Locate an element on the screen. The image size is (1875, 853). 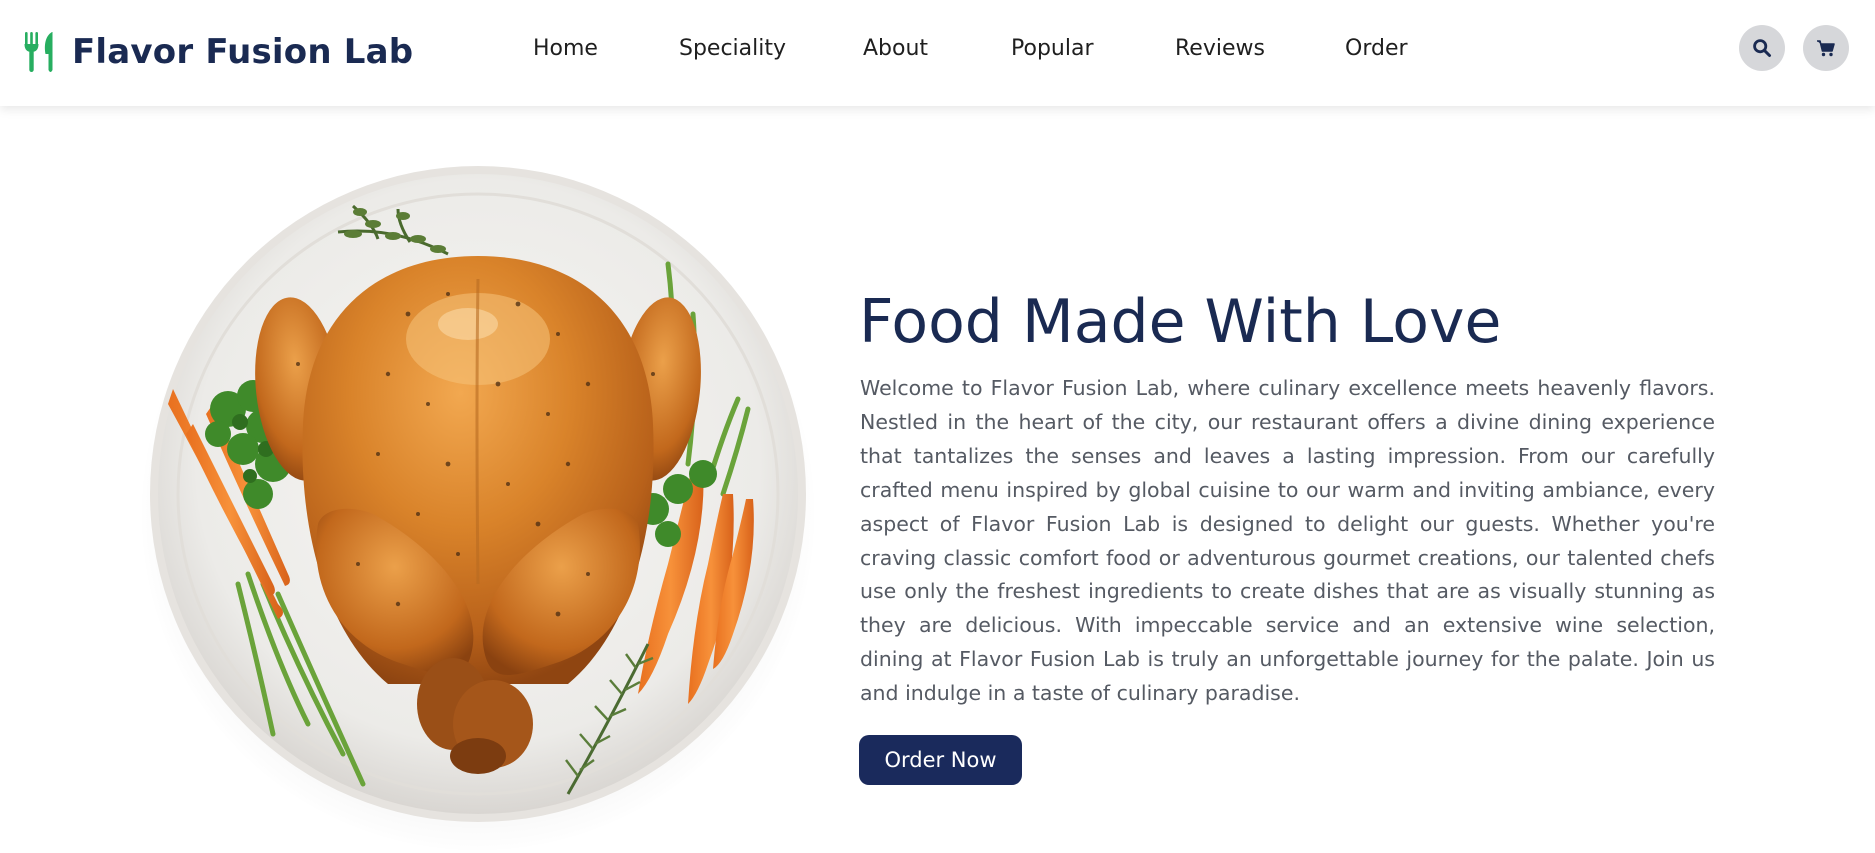
nav-speciality: Speciality is located at coordinates (732, 48).